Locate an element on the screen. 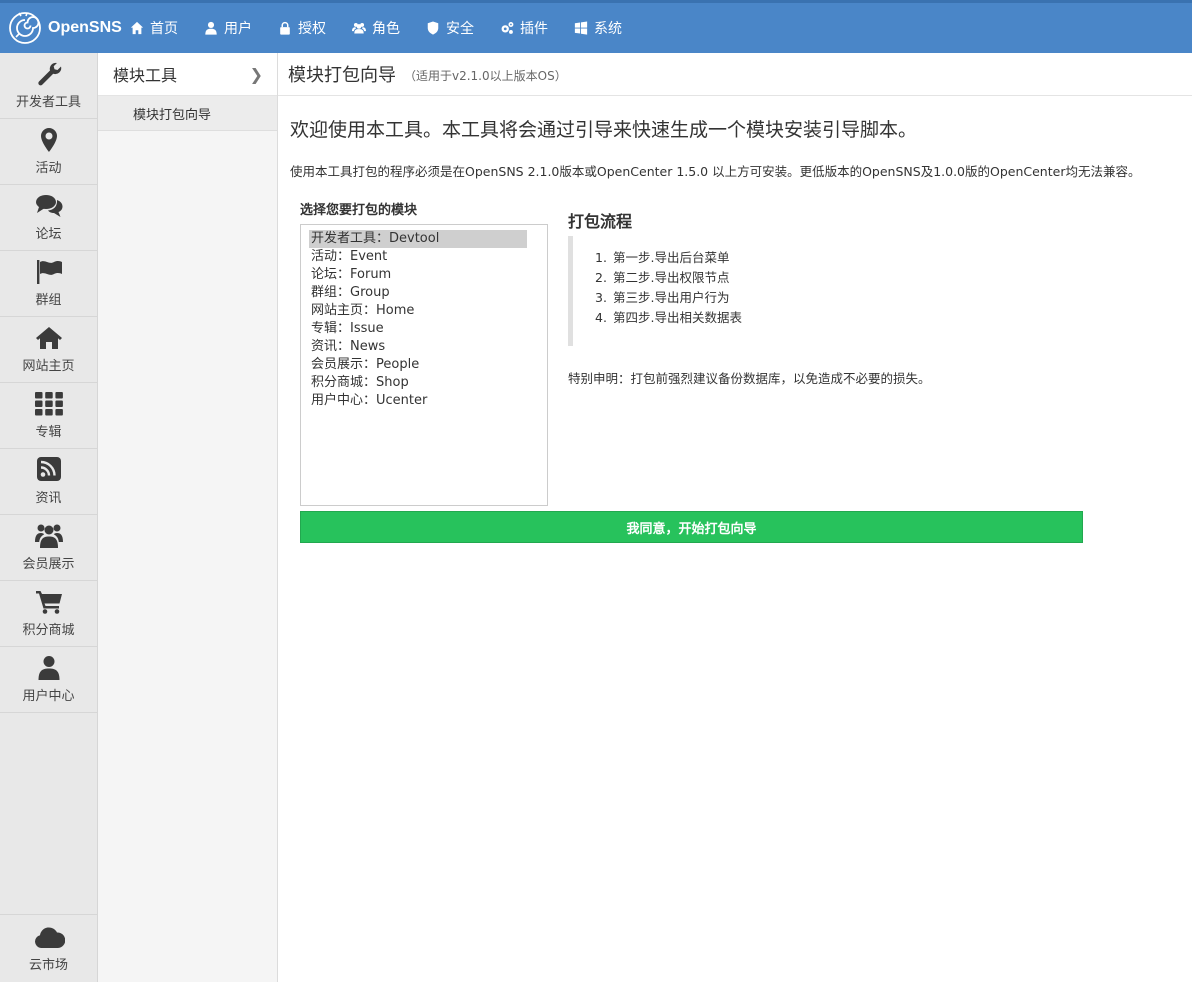 The height and width of the screenshot is (982, 1192). brand: OpenSNS is located at coordinates (65, 28).